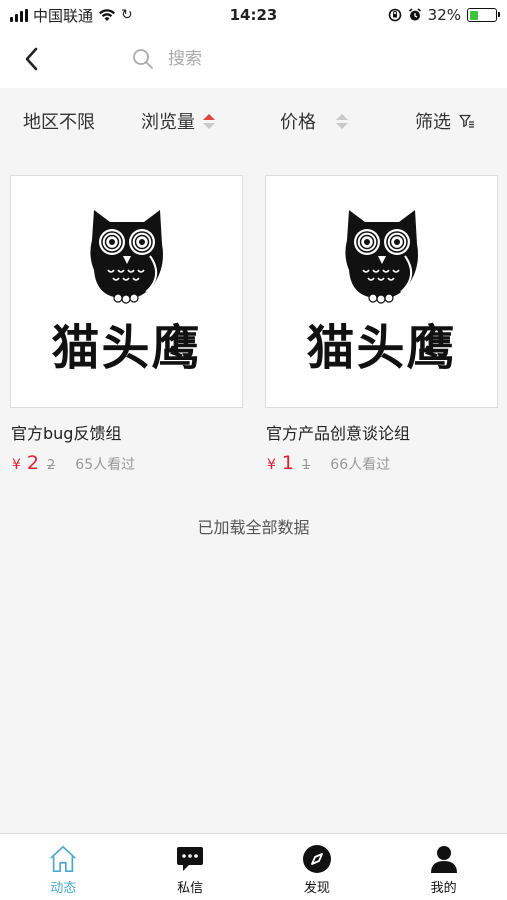 This screenshot has width=507, height=900. What do you see at coordinates (107, 15) in the screenshot?
I see `wifi-icon` at bounding box center [107, 15].